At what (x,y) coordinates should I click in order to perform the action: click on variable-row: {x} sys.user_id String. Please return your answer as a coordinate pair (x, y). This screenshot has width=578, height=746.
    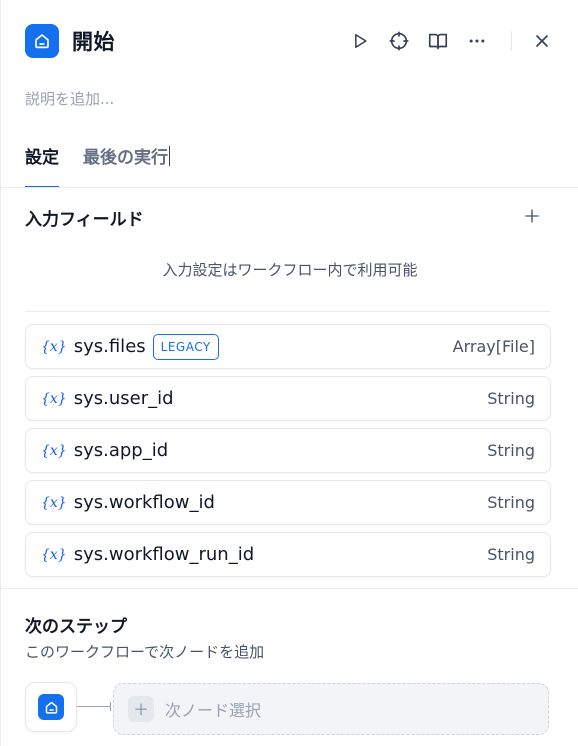
    Looking at the image, I should click on (288, 398).